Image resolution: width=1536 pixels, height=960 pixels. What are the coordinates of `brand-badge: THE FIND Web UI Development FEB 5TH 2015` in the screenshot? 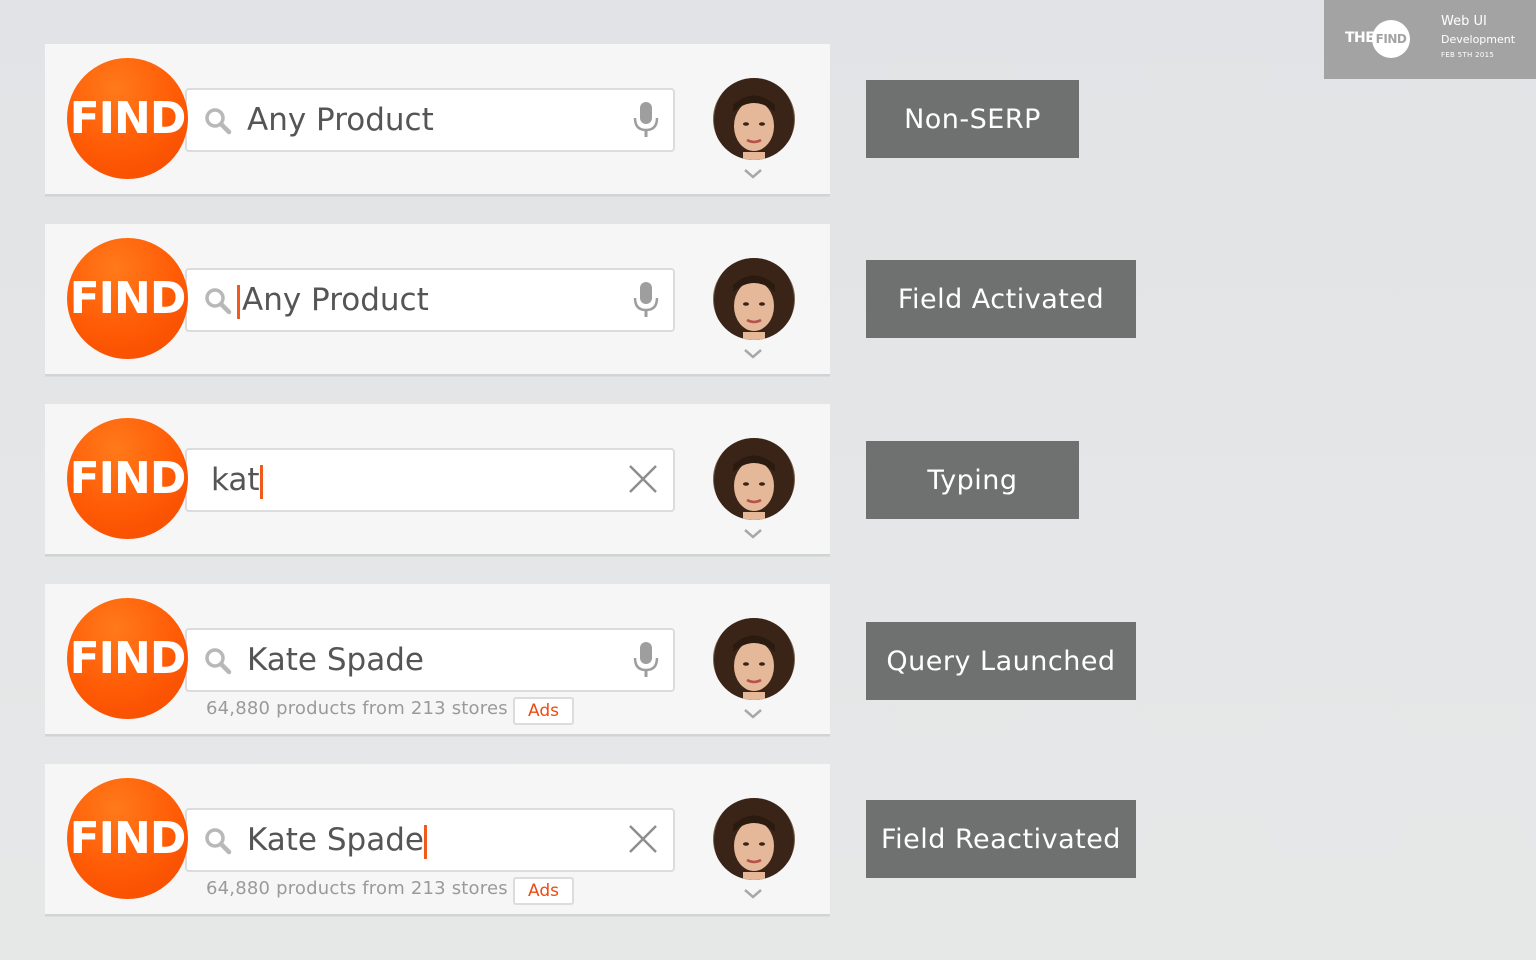 It's located at (1430, 39).